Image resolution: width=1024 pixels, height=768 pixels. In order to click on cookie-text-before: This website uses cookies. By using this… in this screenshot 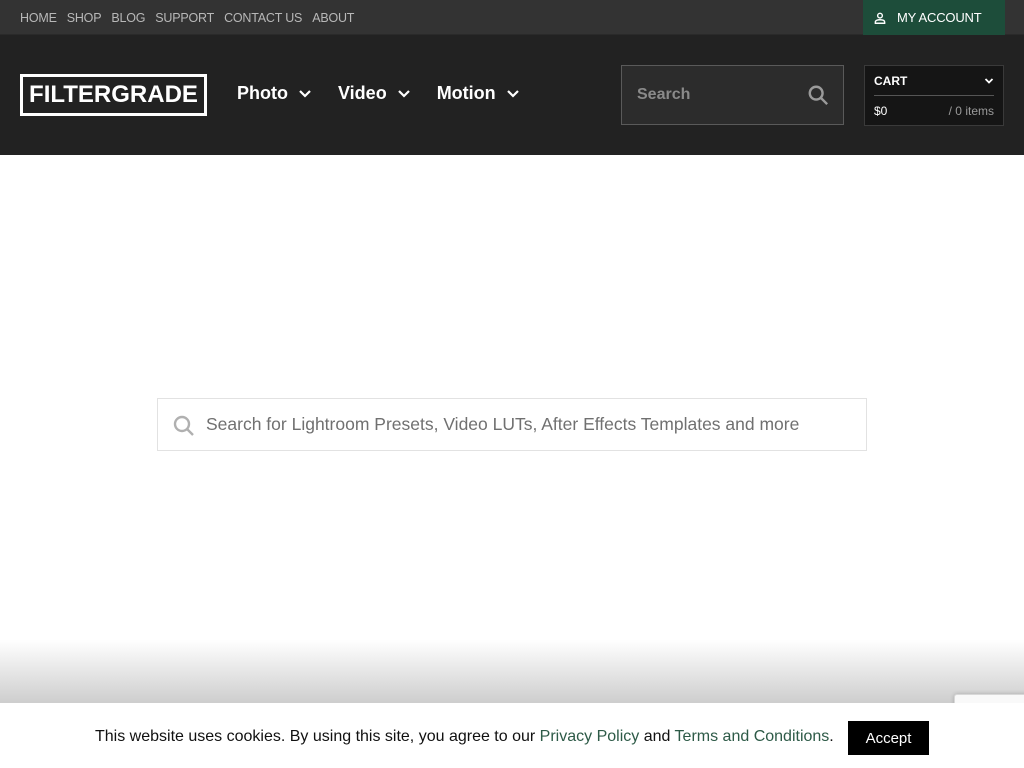, I will do `click(317, 736)`.